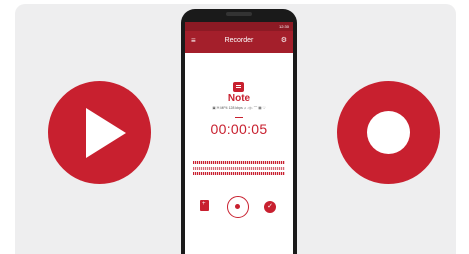 The image size is (469, 254). Describe the element at coordinates (270, 207) in the screenshot. I see `done-button: ✓` at that location.